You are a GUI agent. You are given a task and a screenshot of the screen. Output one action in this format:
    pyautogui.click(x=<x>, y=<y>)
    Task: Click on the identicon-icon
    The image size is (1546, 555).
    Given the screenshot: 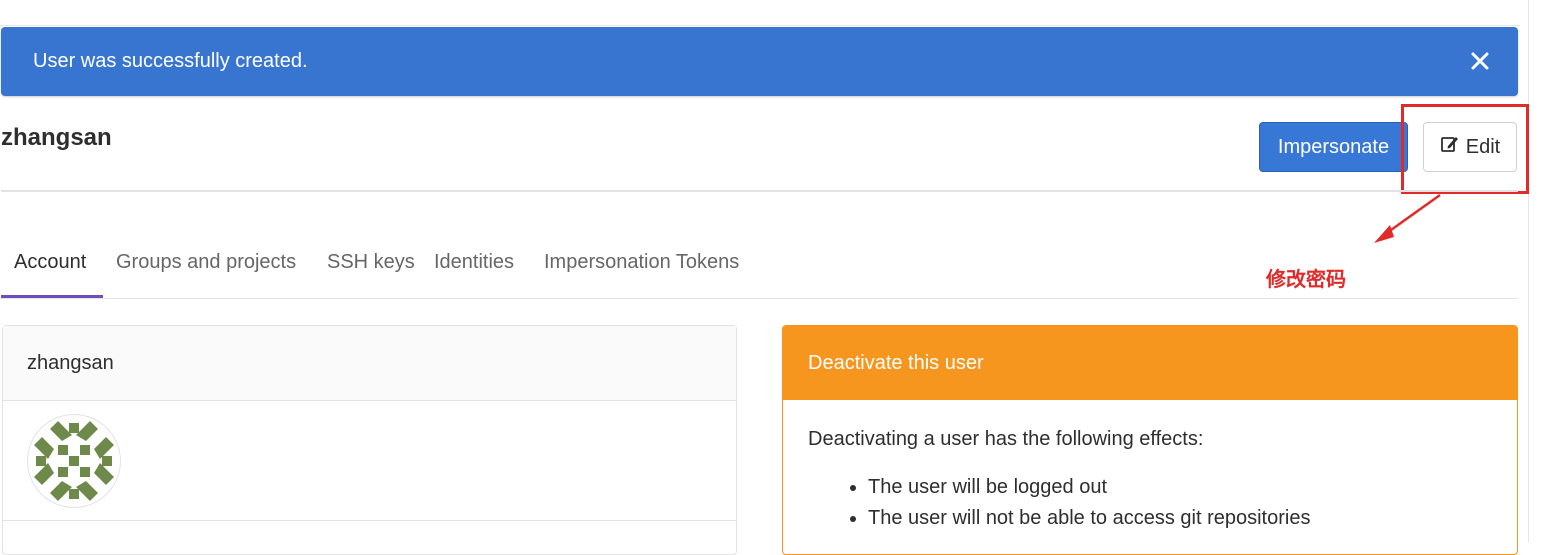 What is the action you would take?
    pyautogui.click(x=74, y=461)
    